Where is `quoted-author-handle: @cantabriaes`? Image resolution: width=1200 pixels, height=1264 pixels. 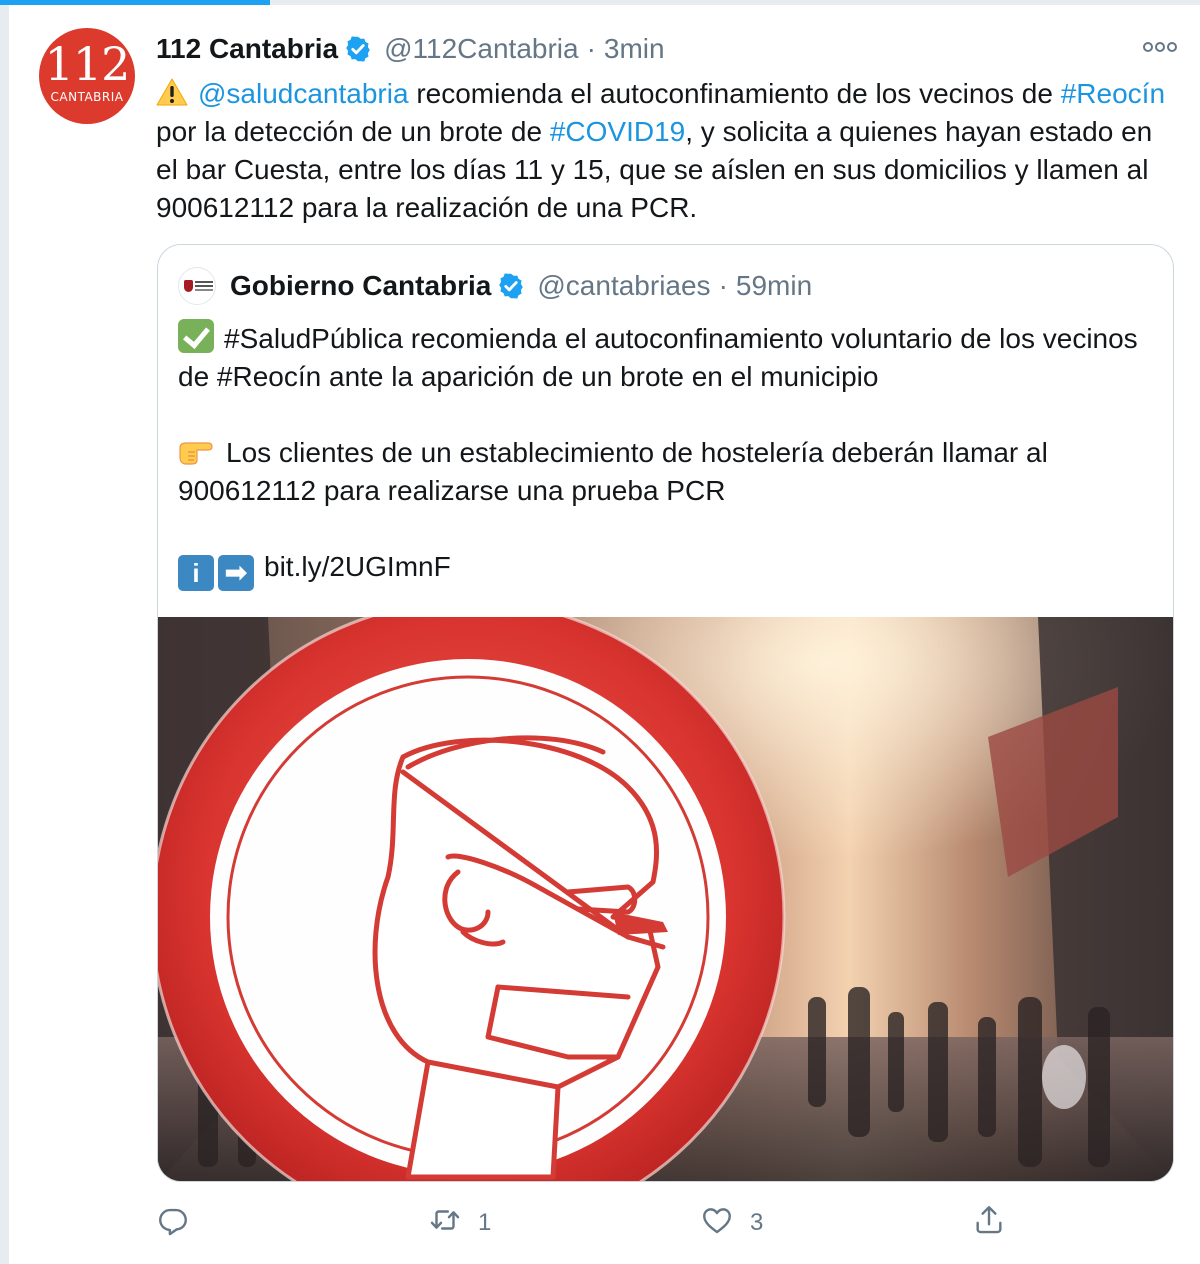 quoted-author-handle: @cantabriaes is located at coordinates (623, 286).